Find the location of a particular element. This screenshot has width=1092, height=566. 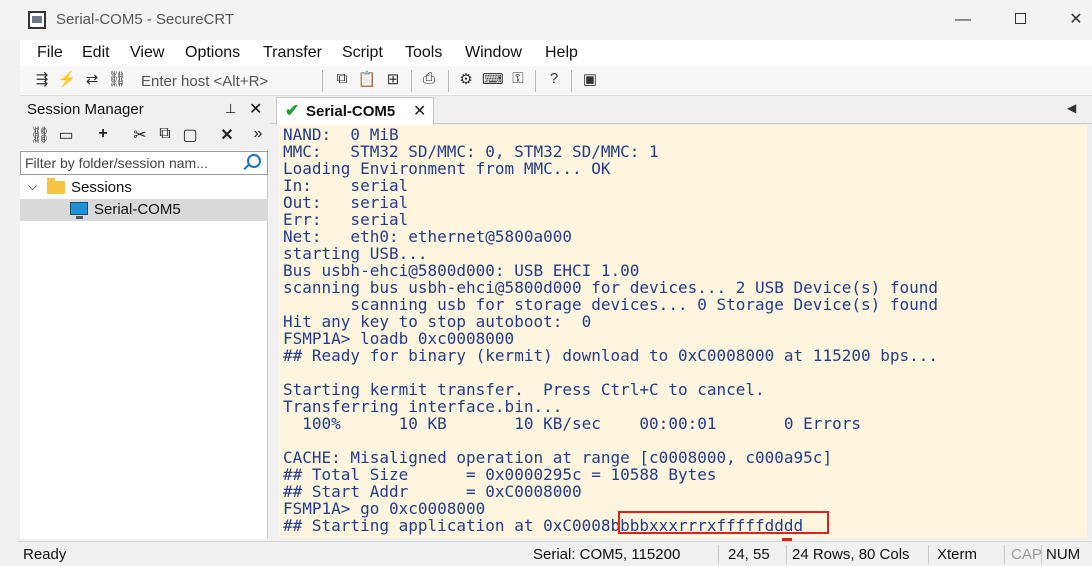

status-cursor-position: 24, 55 is located at coordinates (749, 554).